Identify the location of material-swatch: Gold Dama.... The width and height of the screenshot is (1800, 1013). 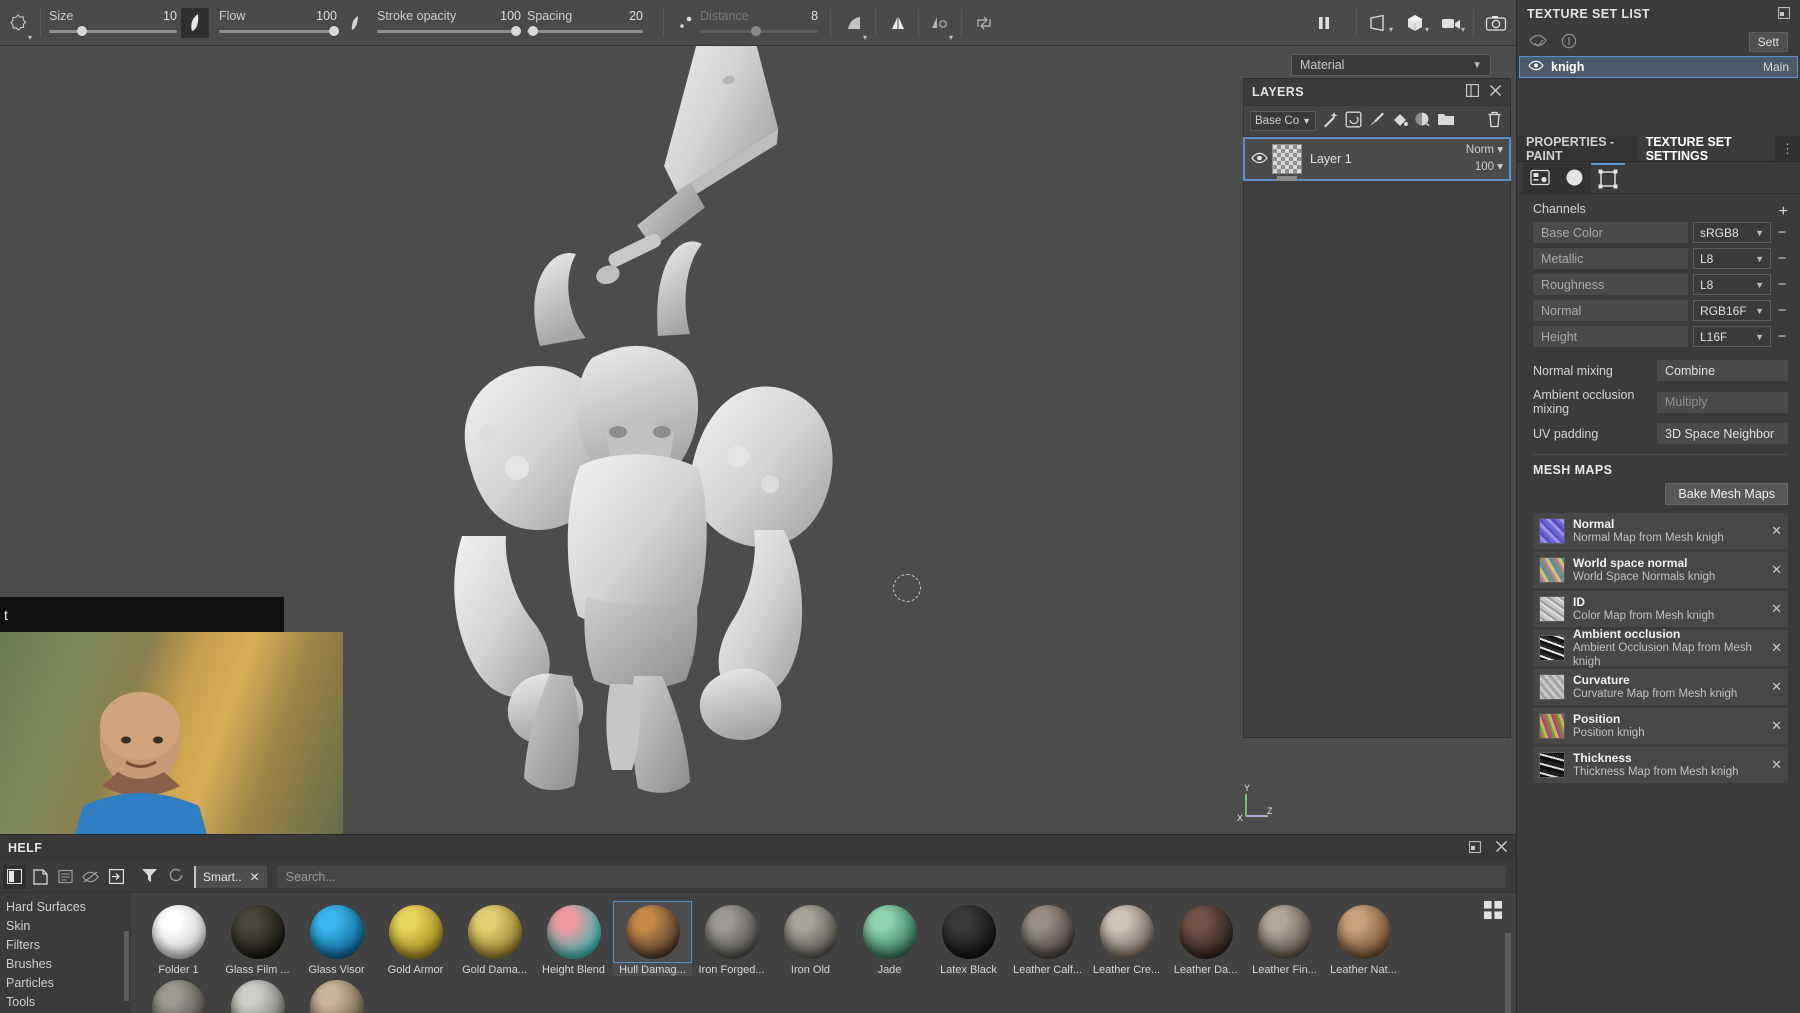
(494, 938).